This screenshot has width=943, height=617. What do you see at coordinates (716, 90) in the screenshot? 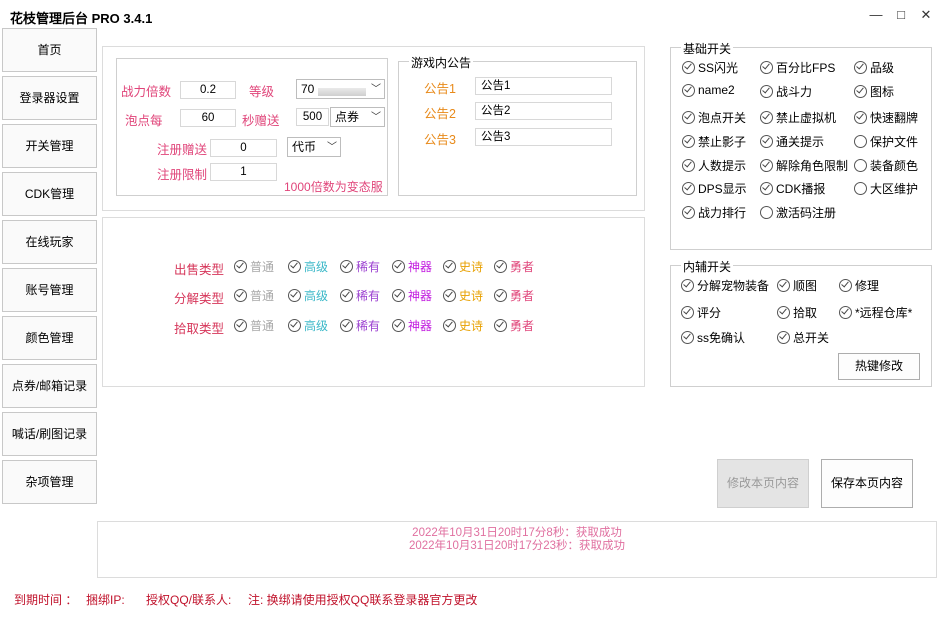
I see `basic-switch-label: name2` at bounding box center [716, 90].